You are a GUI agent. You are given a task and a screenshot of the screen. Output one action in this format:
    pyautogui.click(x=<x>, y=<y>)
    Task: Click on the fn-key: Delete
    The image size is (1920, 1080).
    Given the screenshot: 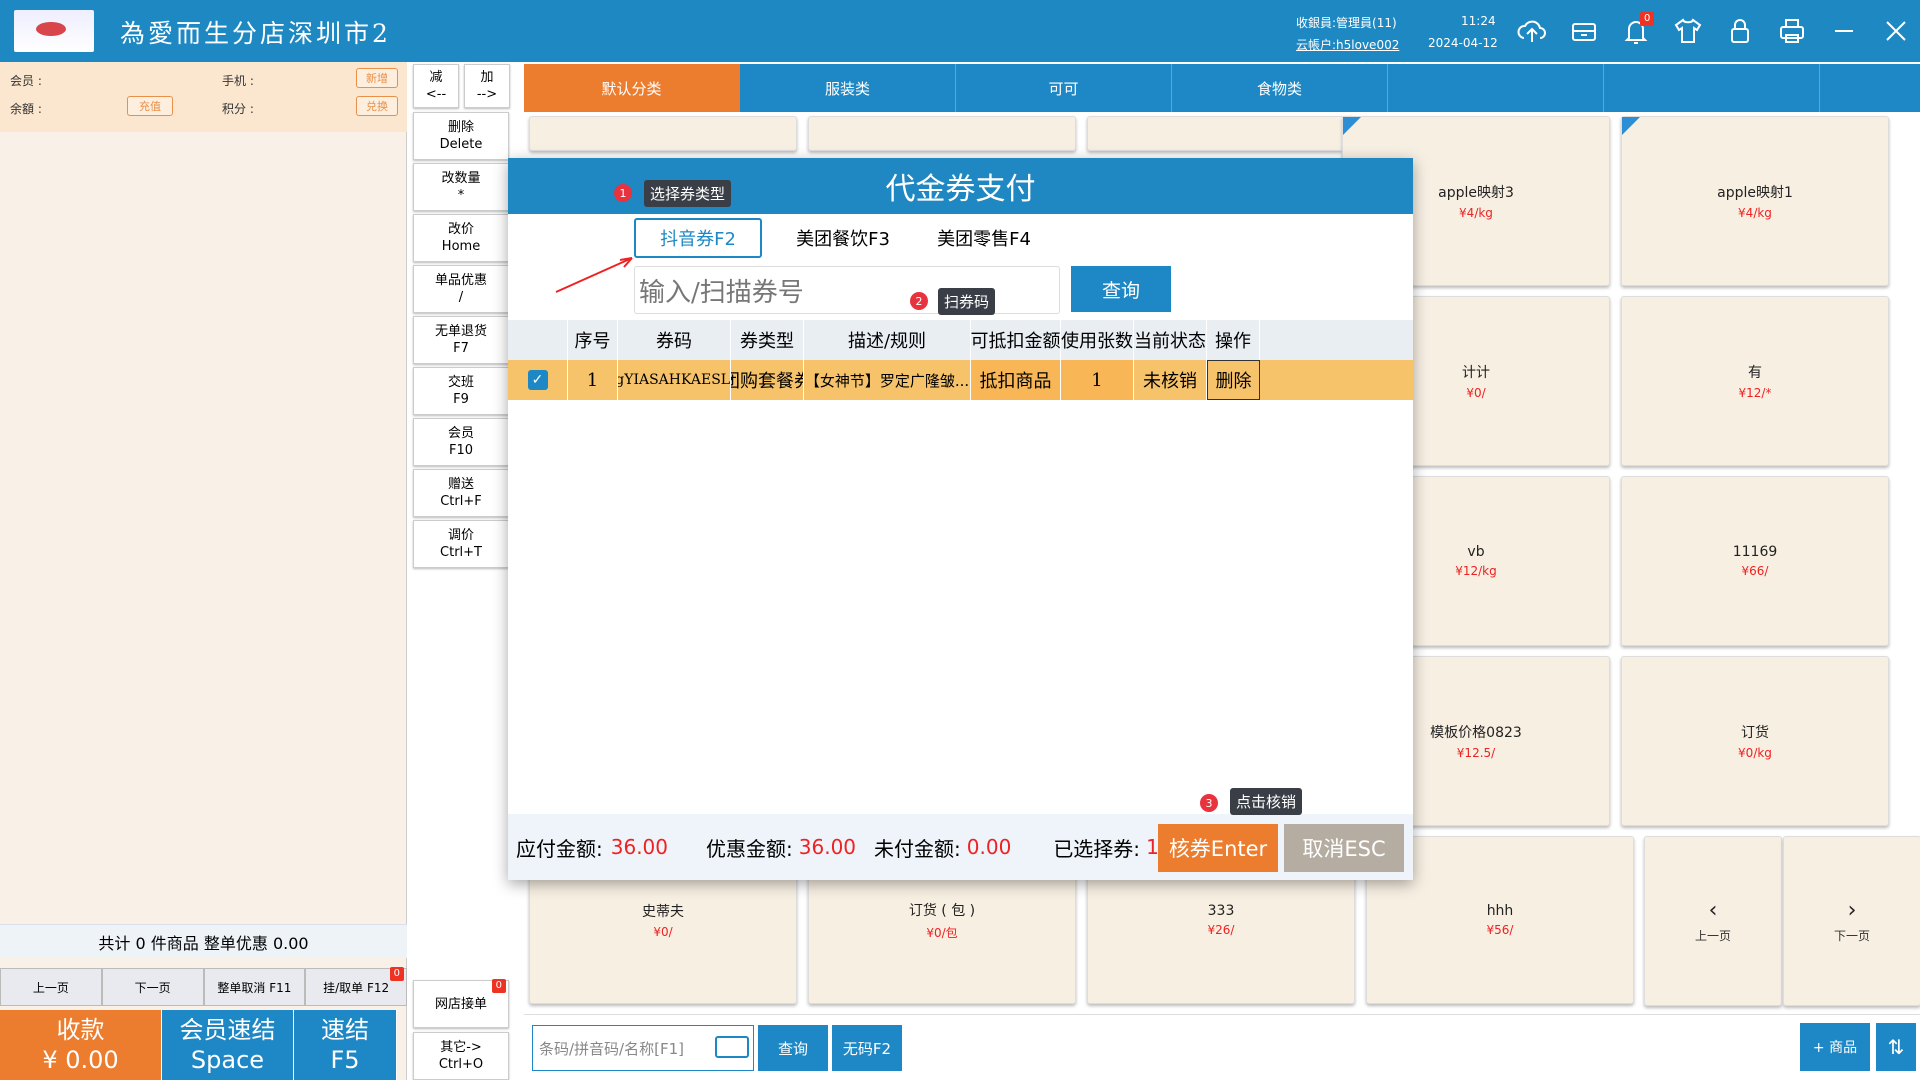 What is the action you would take?
    pyautogui.click(x=461, y=144)
    